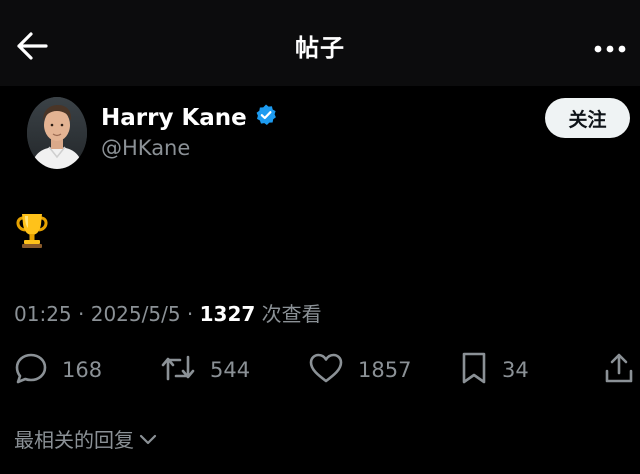  Describe the element at coordinates (58, 370) in the screenshot. I see `reply-button: 168` at that location.